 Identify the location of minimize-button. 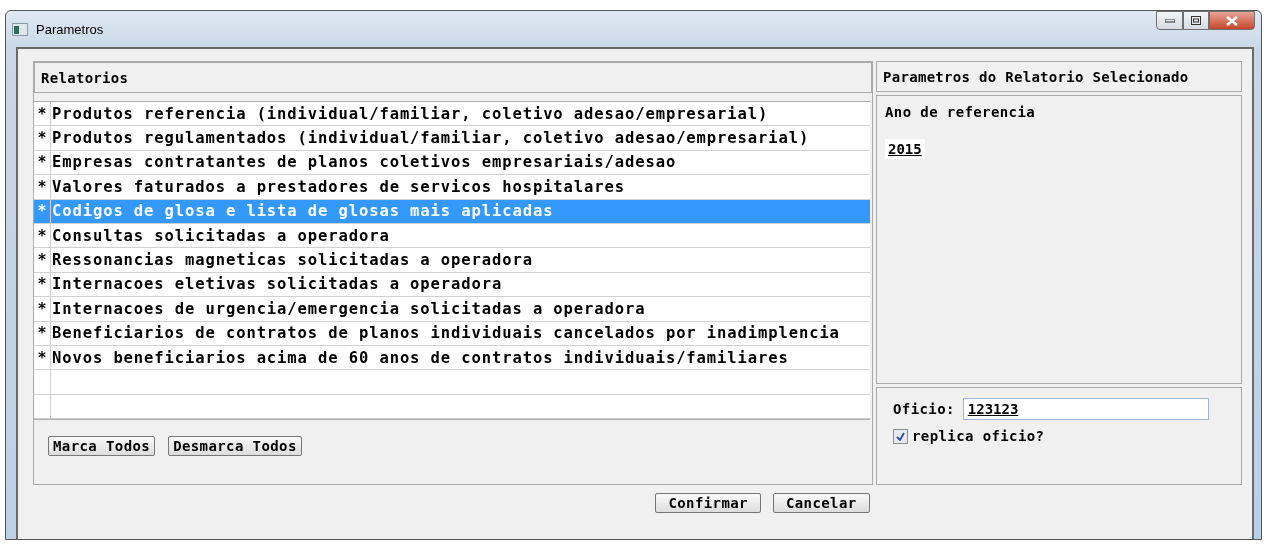
(1169, 20).